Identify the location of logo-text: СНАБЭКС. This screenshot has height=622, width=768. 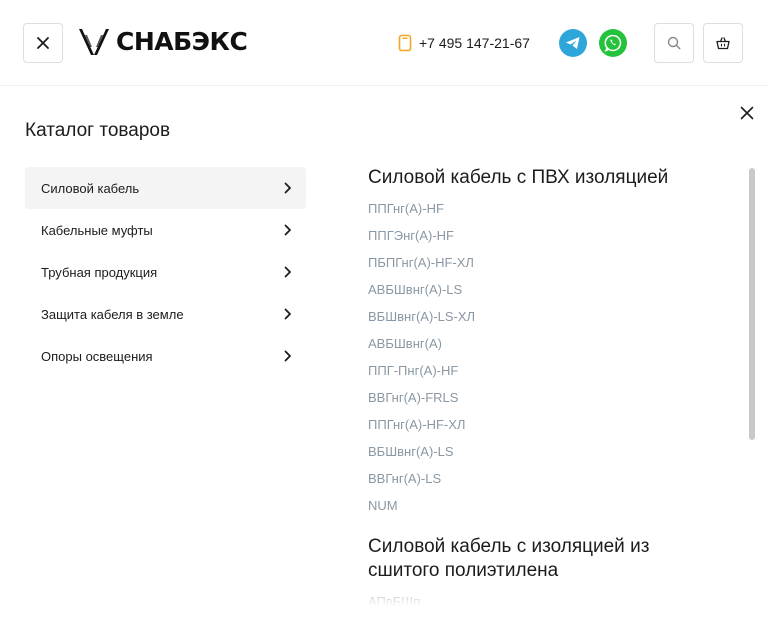
(182, 41).